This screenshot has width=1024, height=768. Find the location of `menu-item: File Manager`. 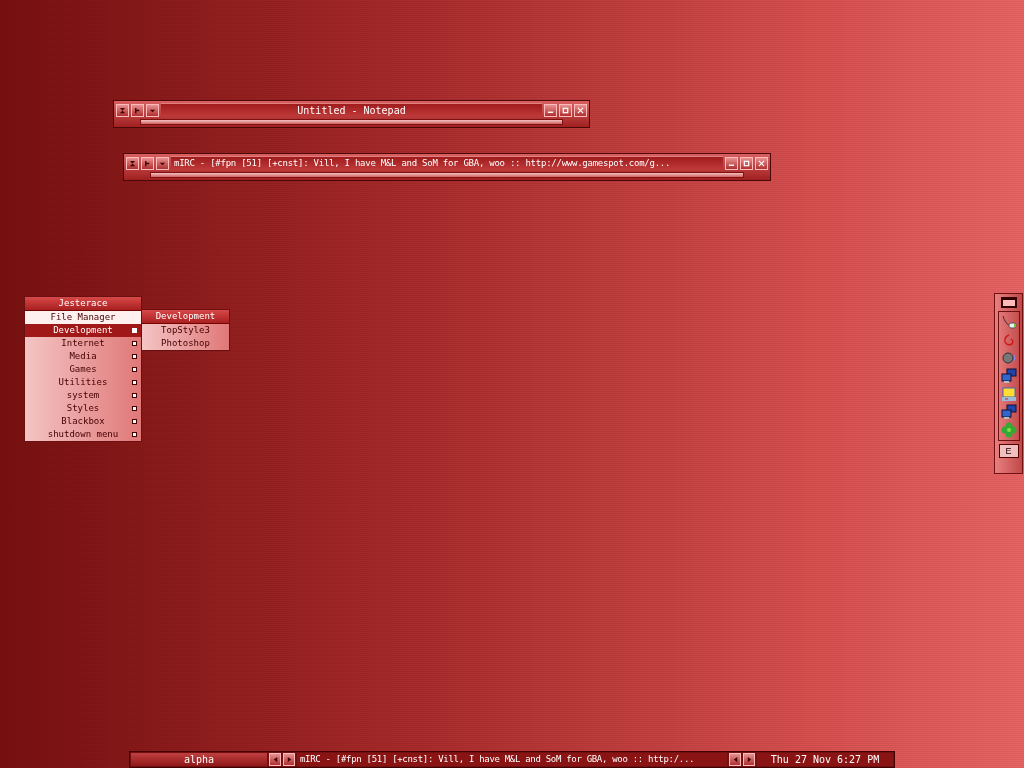

menu-item: File Manager is located at coordinates (83, 317).